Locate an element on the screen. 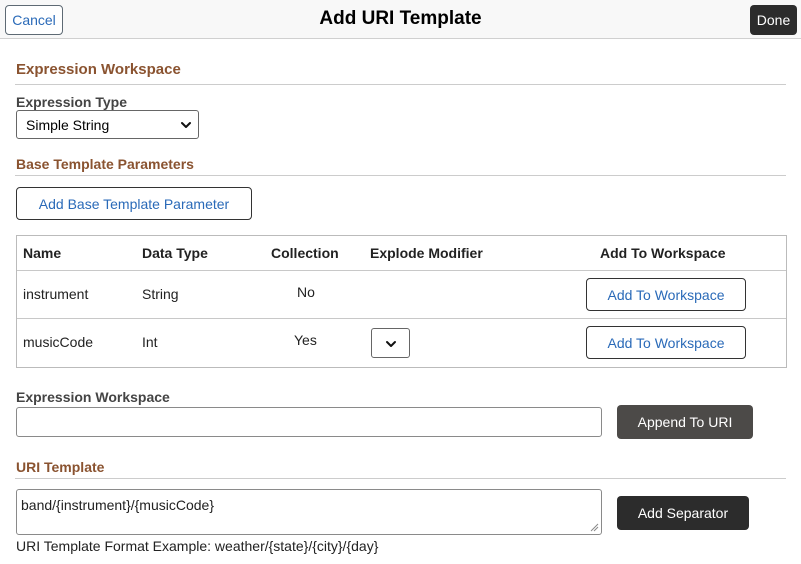 The width and height of the screenshot is (801, 564). section-title-uri-template: URI Template is located at coordinates (60, 467).